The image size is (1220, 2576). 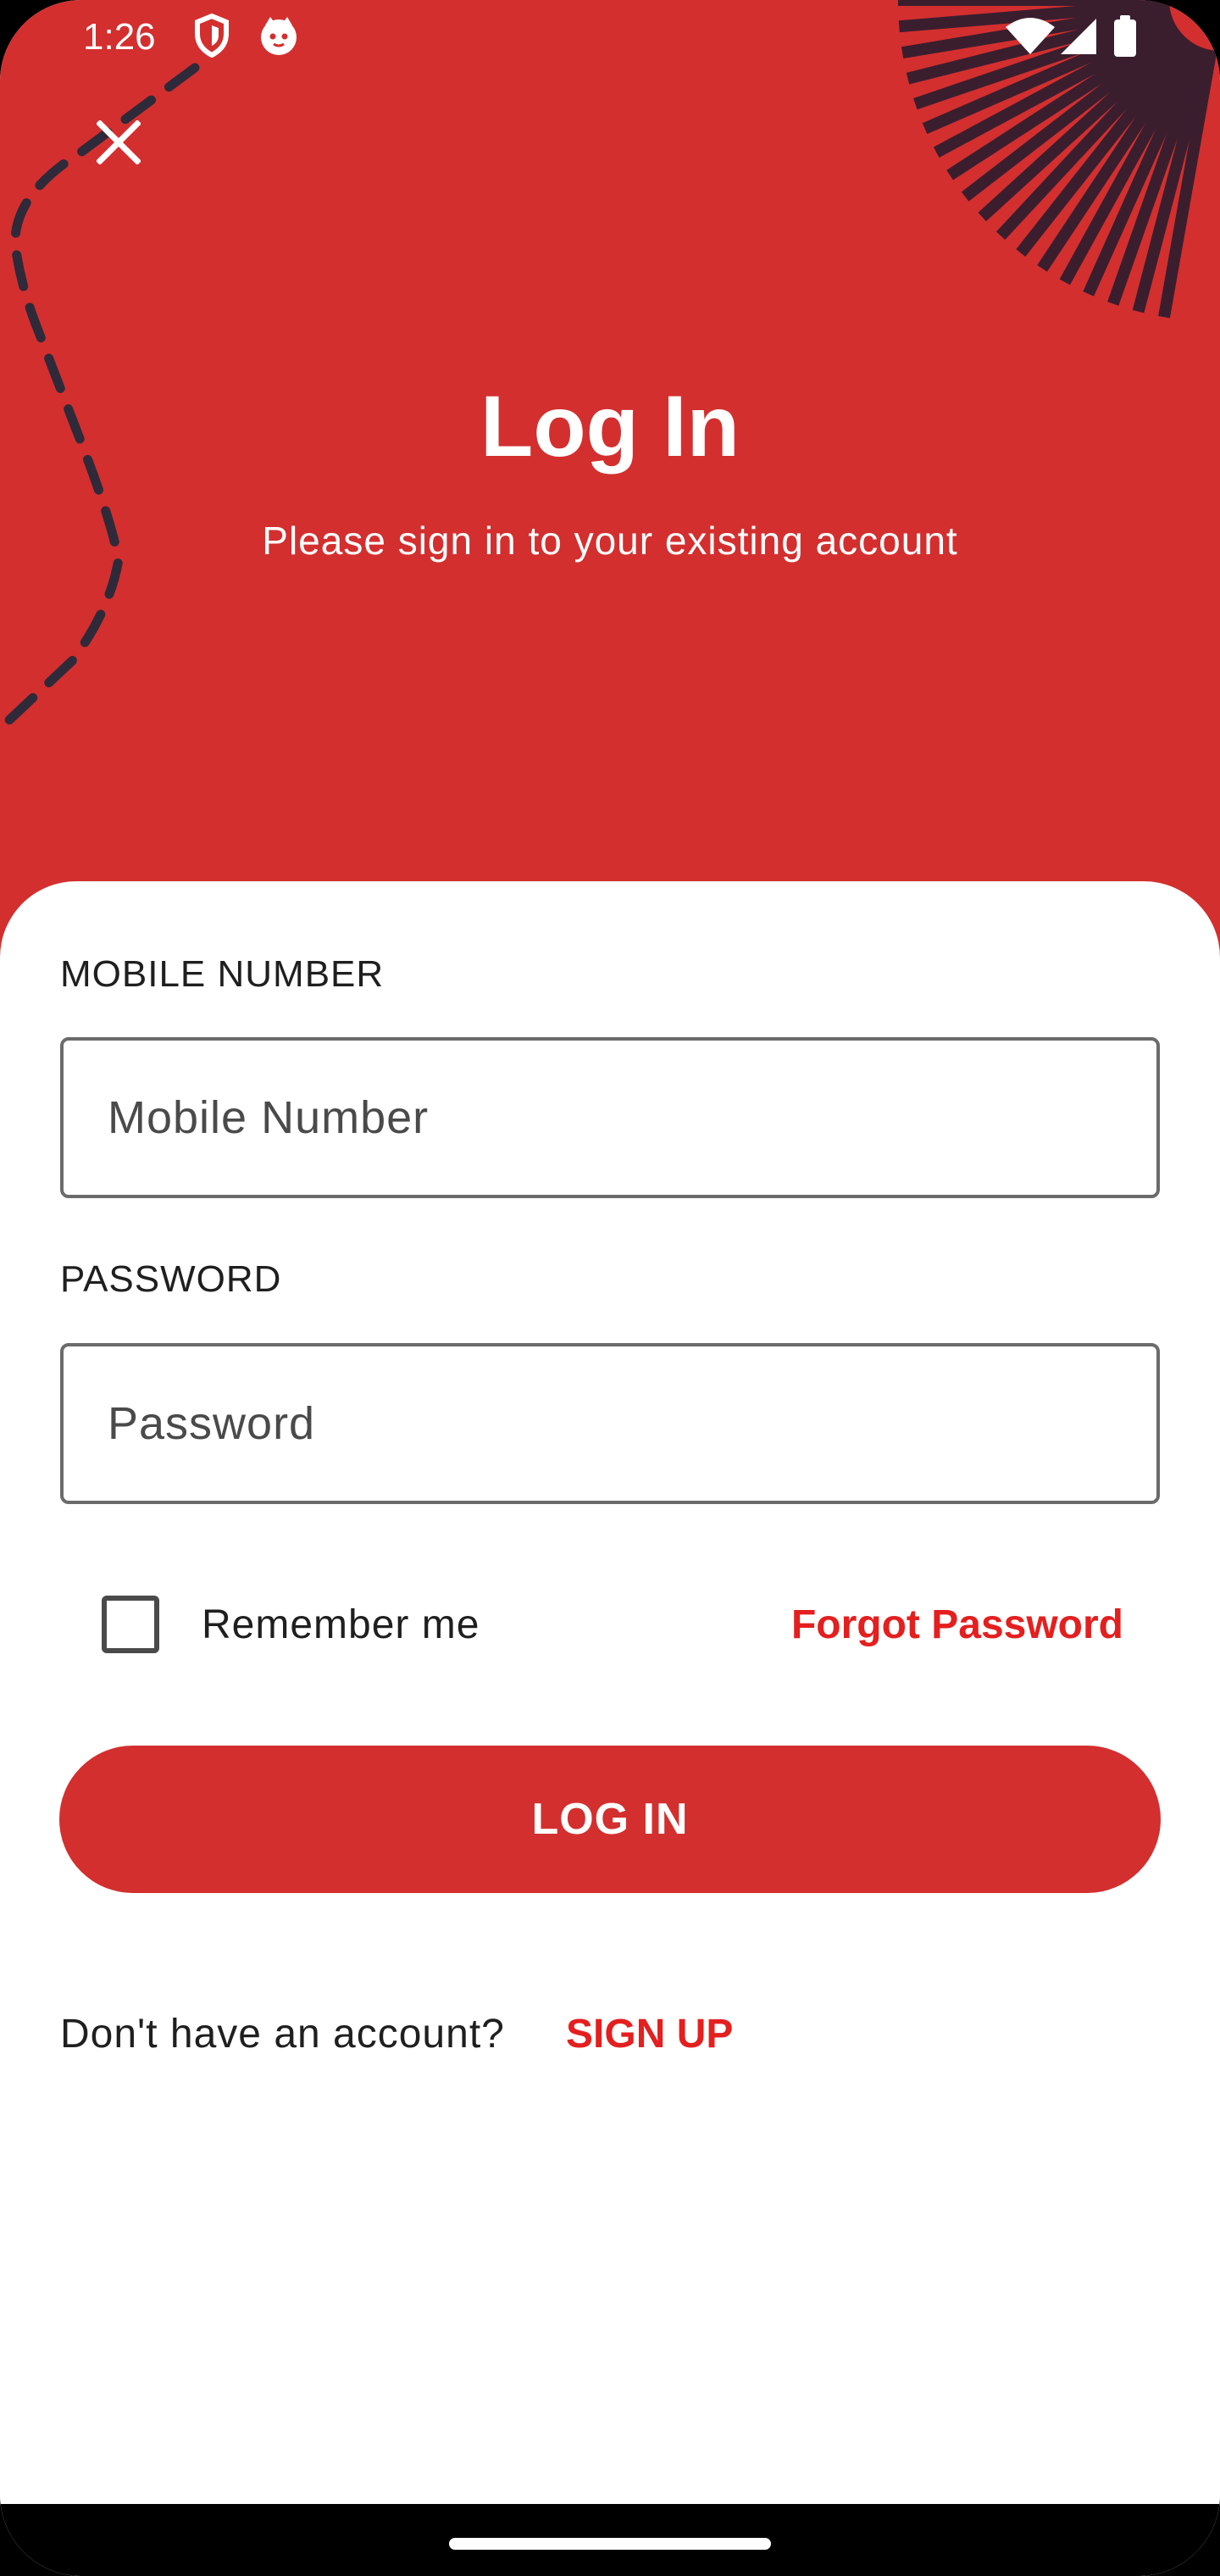 I want to click on page-title: Log In, so click(x=610, y=426).